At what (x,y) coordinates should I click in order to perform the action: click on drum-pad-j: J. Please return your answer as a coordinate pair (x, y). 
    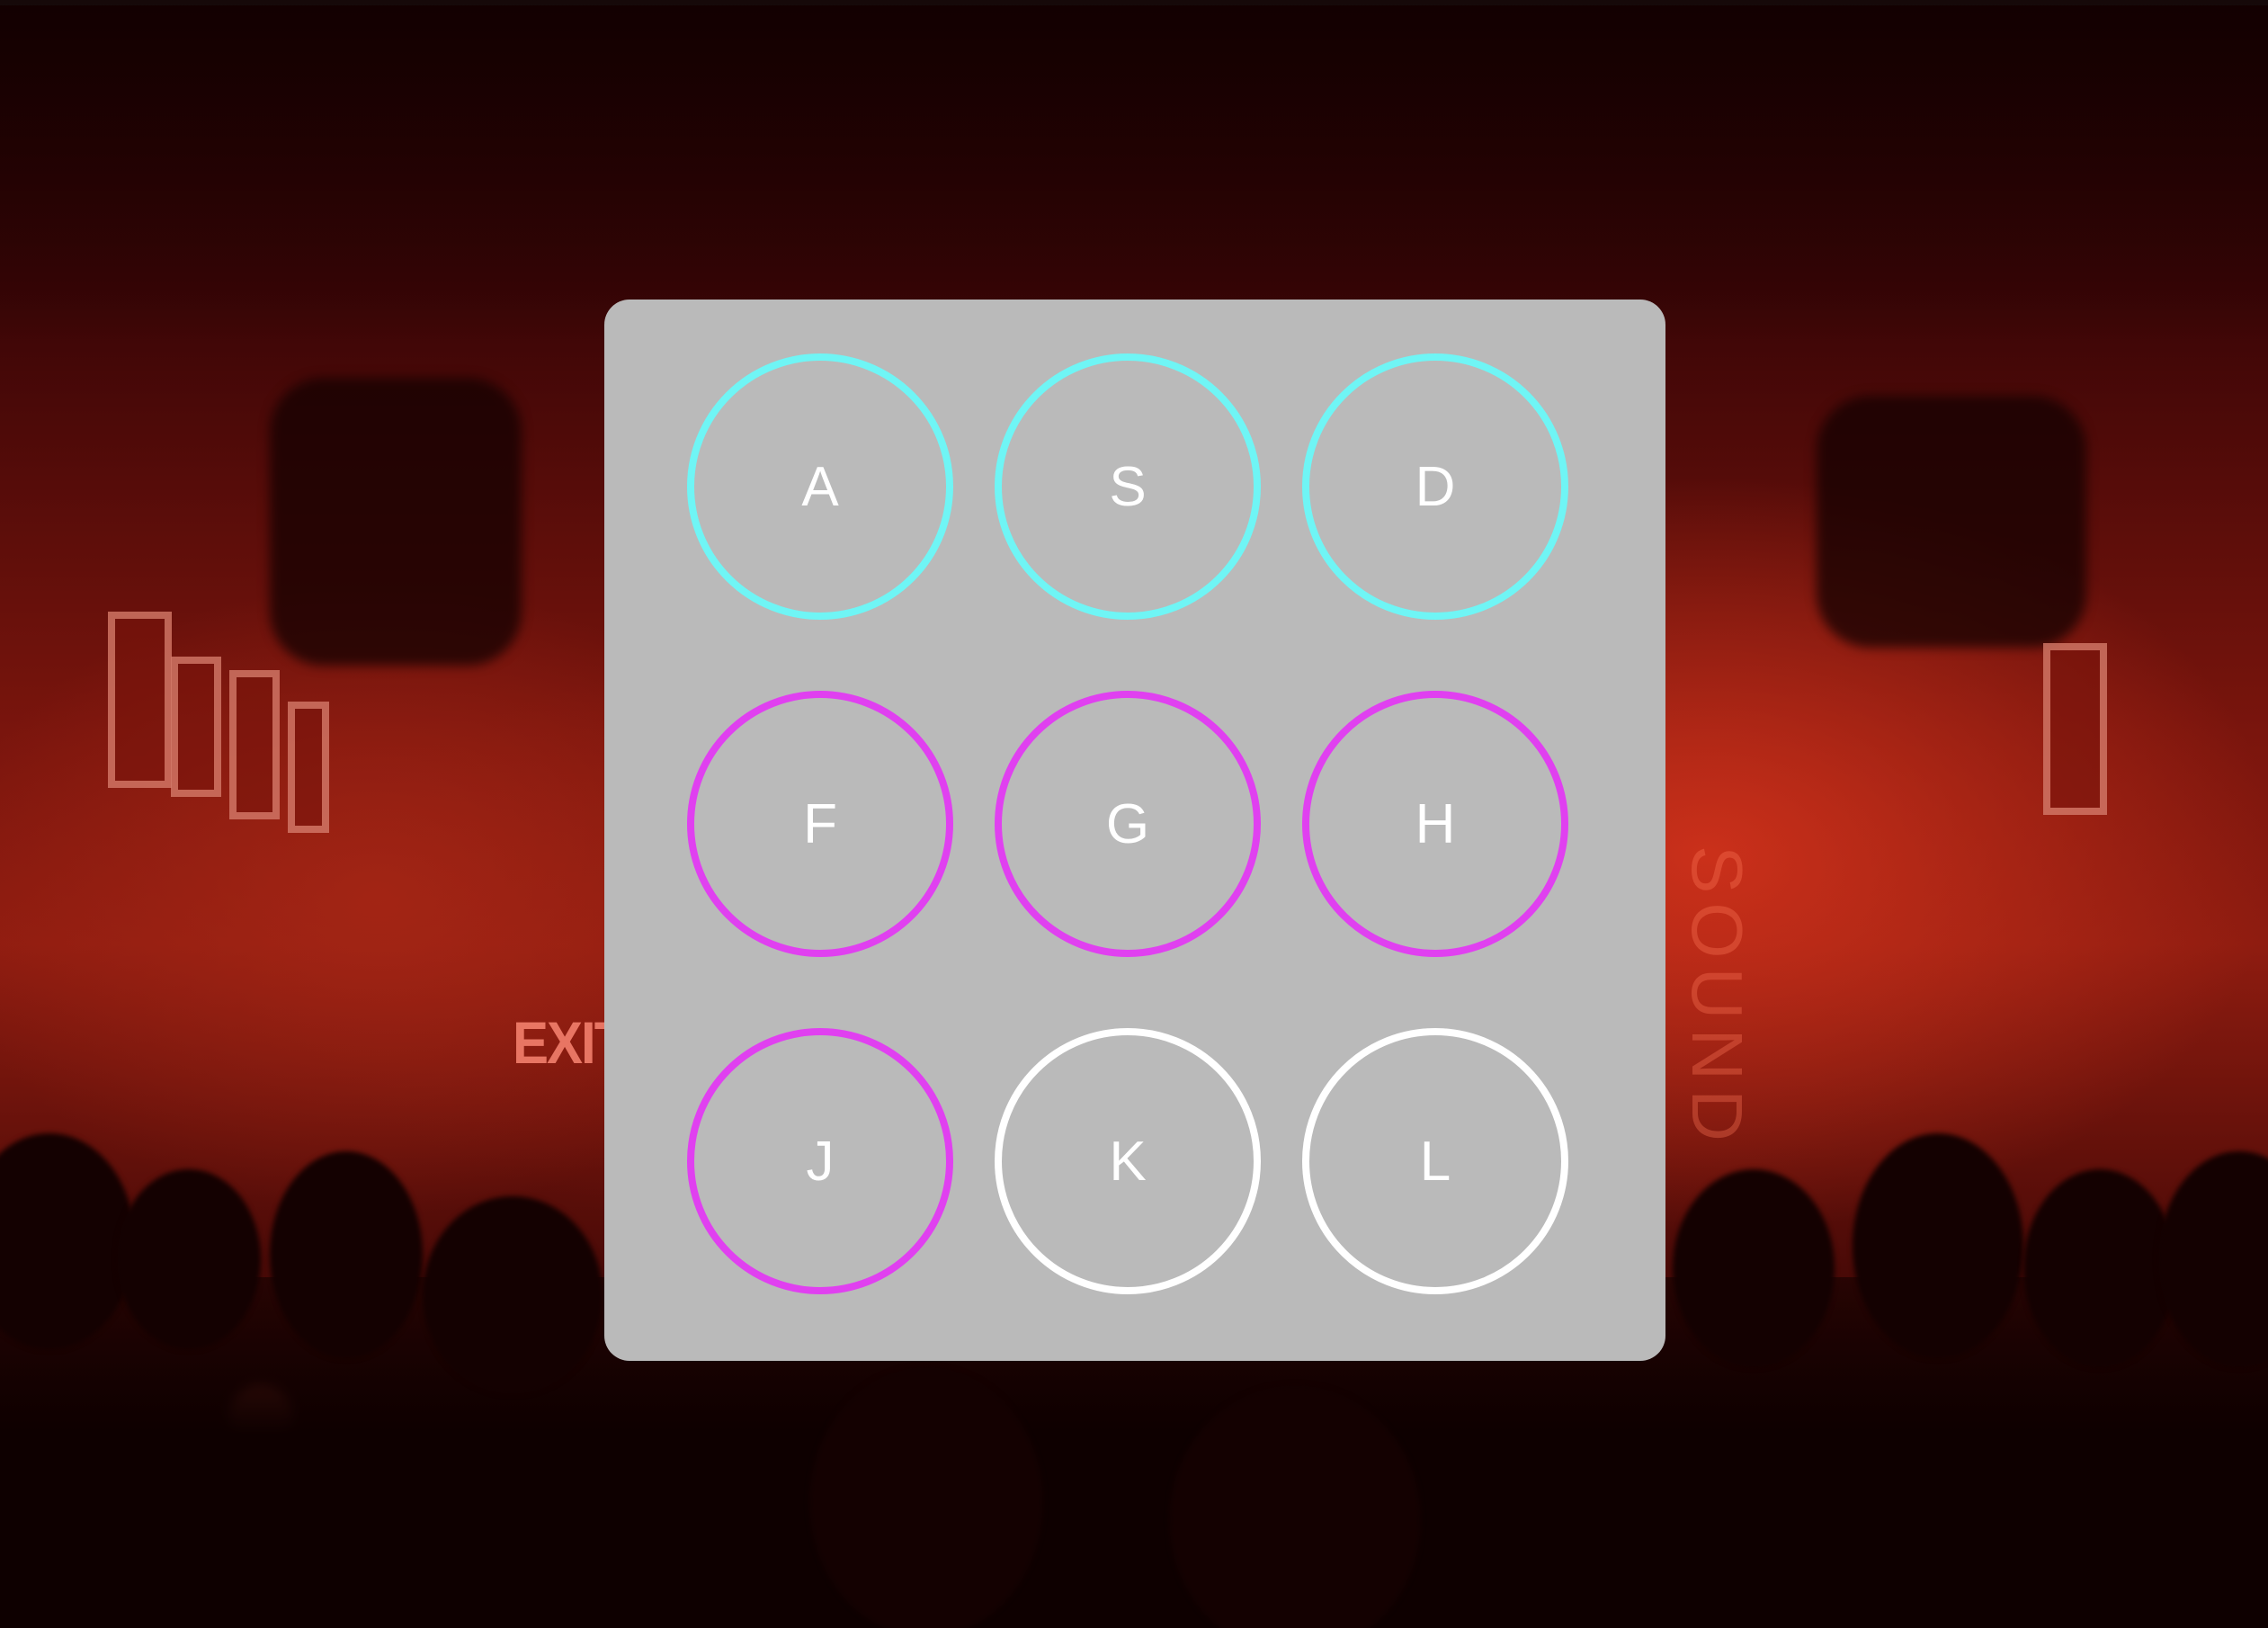
    Looking at the image, I should click on (820, 1161).